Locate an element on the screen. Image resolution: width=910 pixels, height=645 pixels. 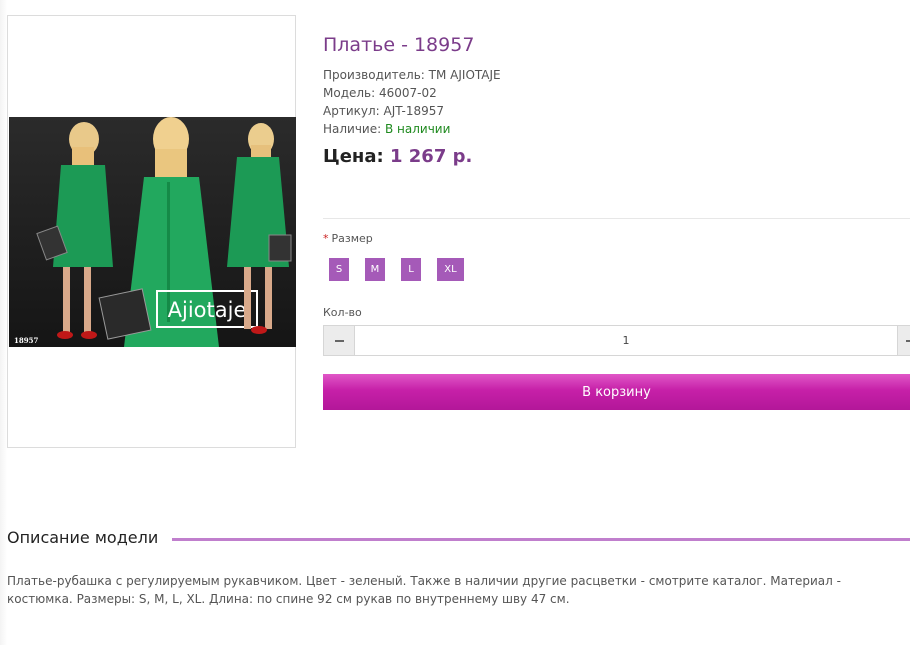
divider is located at coordinates (616, 218).